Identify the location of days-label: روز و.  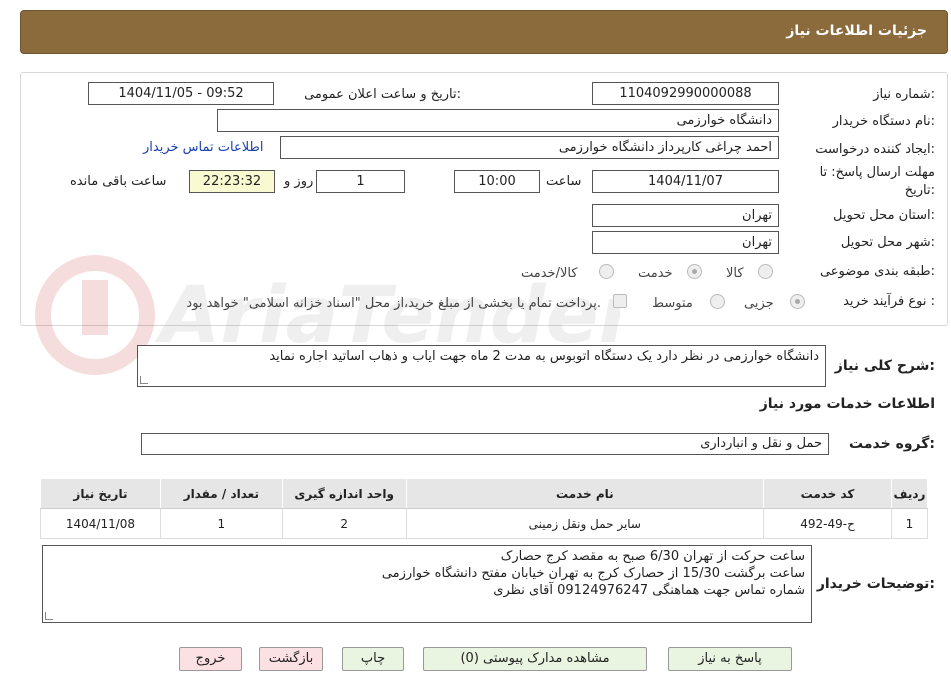
(299, 181).